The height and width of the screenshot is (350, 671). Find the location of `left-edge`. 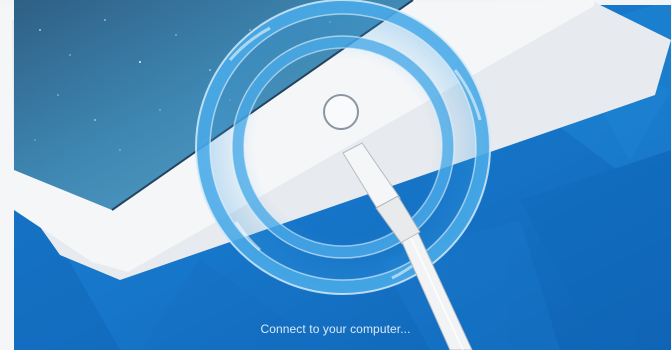

left-edge is located at coordinates (7, 175).